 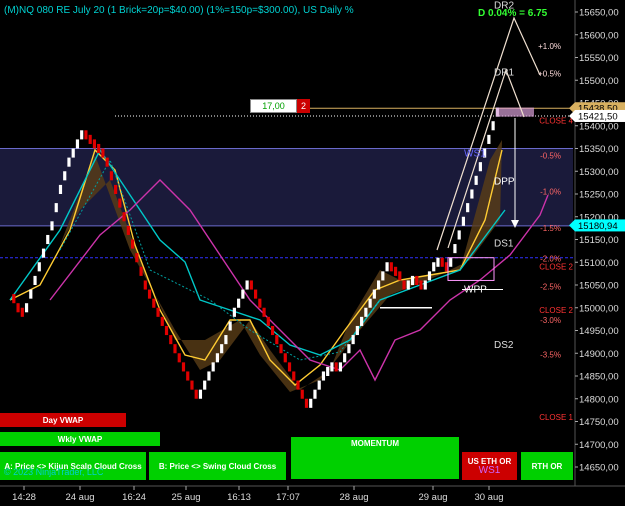 I want to click on y-tick-label: 14750,00, so click(x=599, y=422).